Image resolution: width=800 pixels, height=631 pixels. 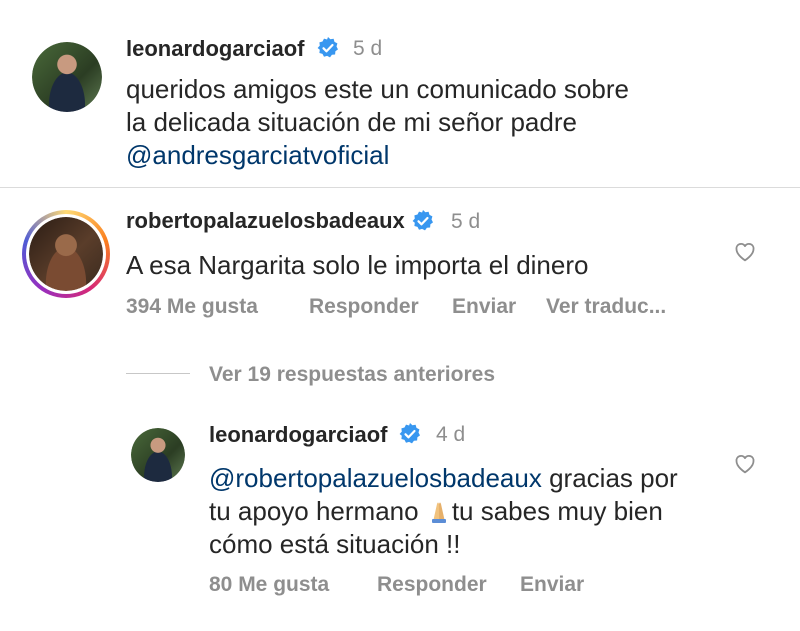 I want to click on reply-likes: 80 Me gusta, so click(x=269, y=585).